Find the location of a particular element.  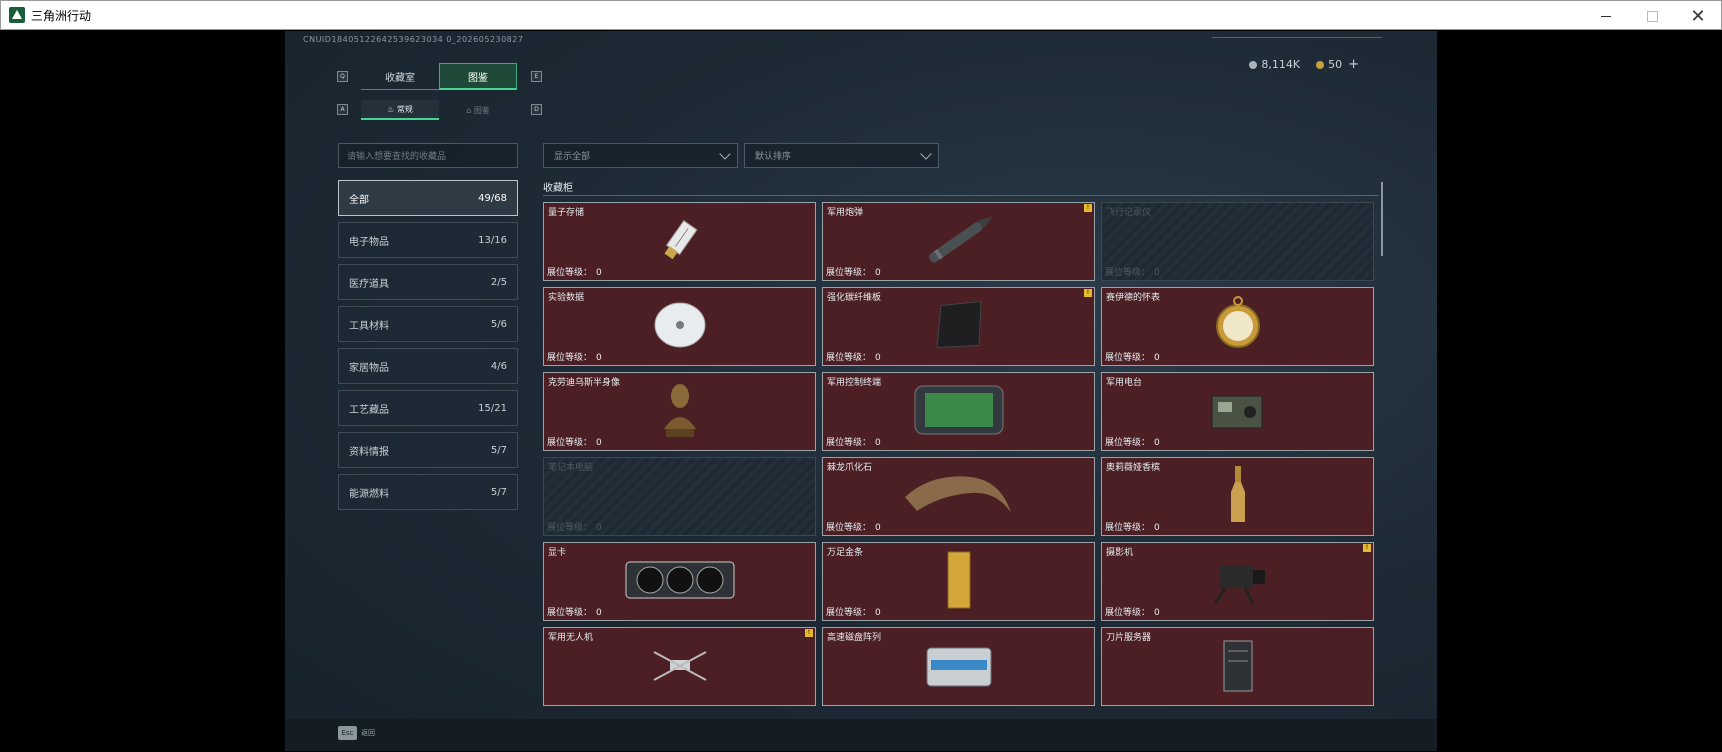

subtab-catalog: ⌂ 图鉴 is located at coordinates (478, 110).